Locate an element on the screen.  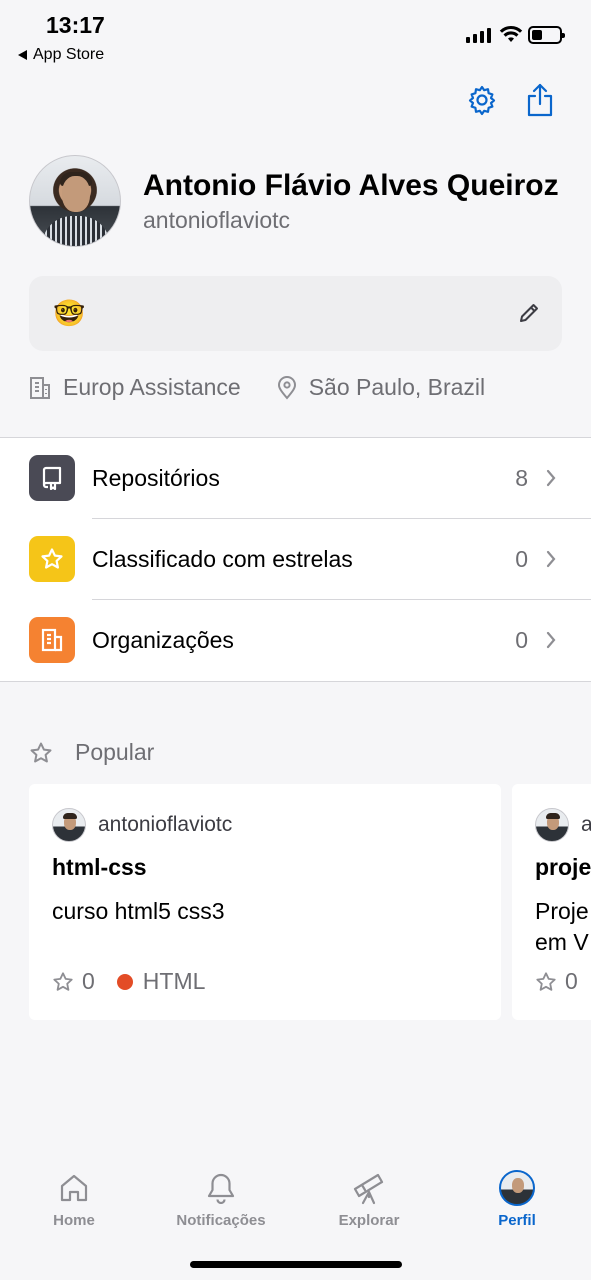
tab-label: Perfil is located at coordinates (517, 1220).